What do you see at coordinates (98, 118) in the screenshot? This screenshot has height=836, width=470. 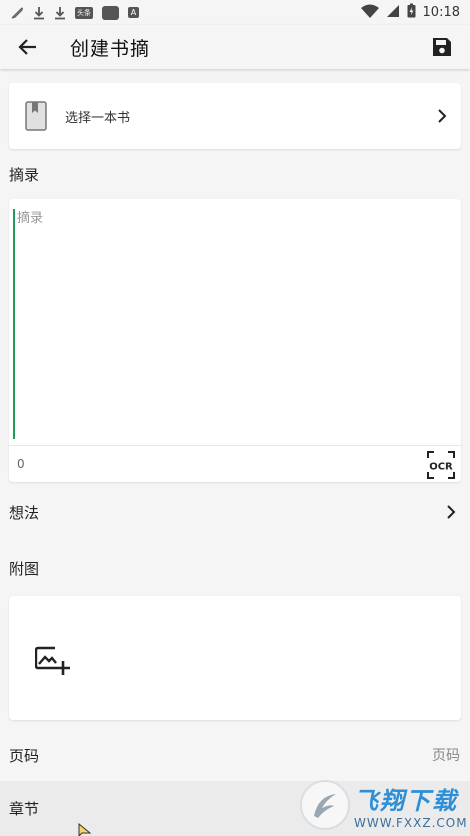 I see `select-book-label: 选择一本书` at bounding box center [98, 118].